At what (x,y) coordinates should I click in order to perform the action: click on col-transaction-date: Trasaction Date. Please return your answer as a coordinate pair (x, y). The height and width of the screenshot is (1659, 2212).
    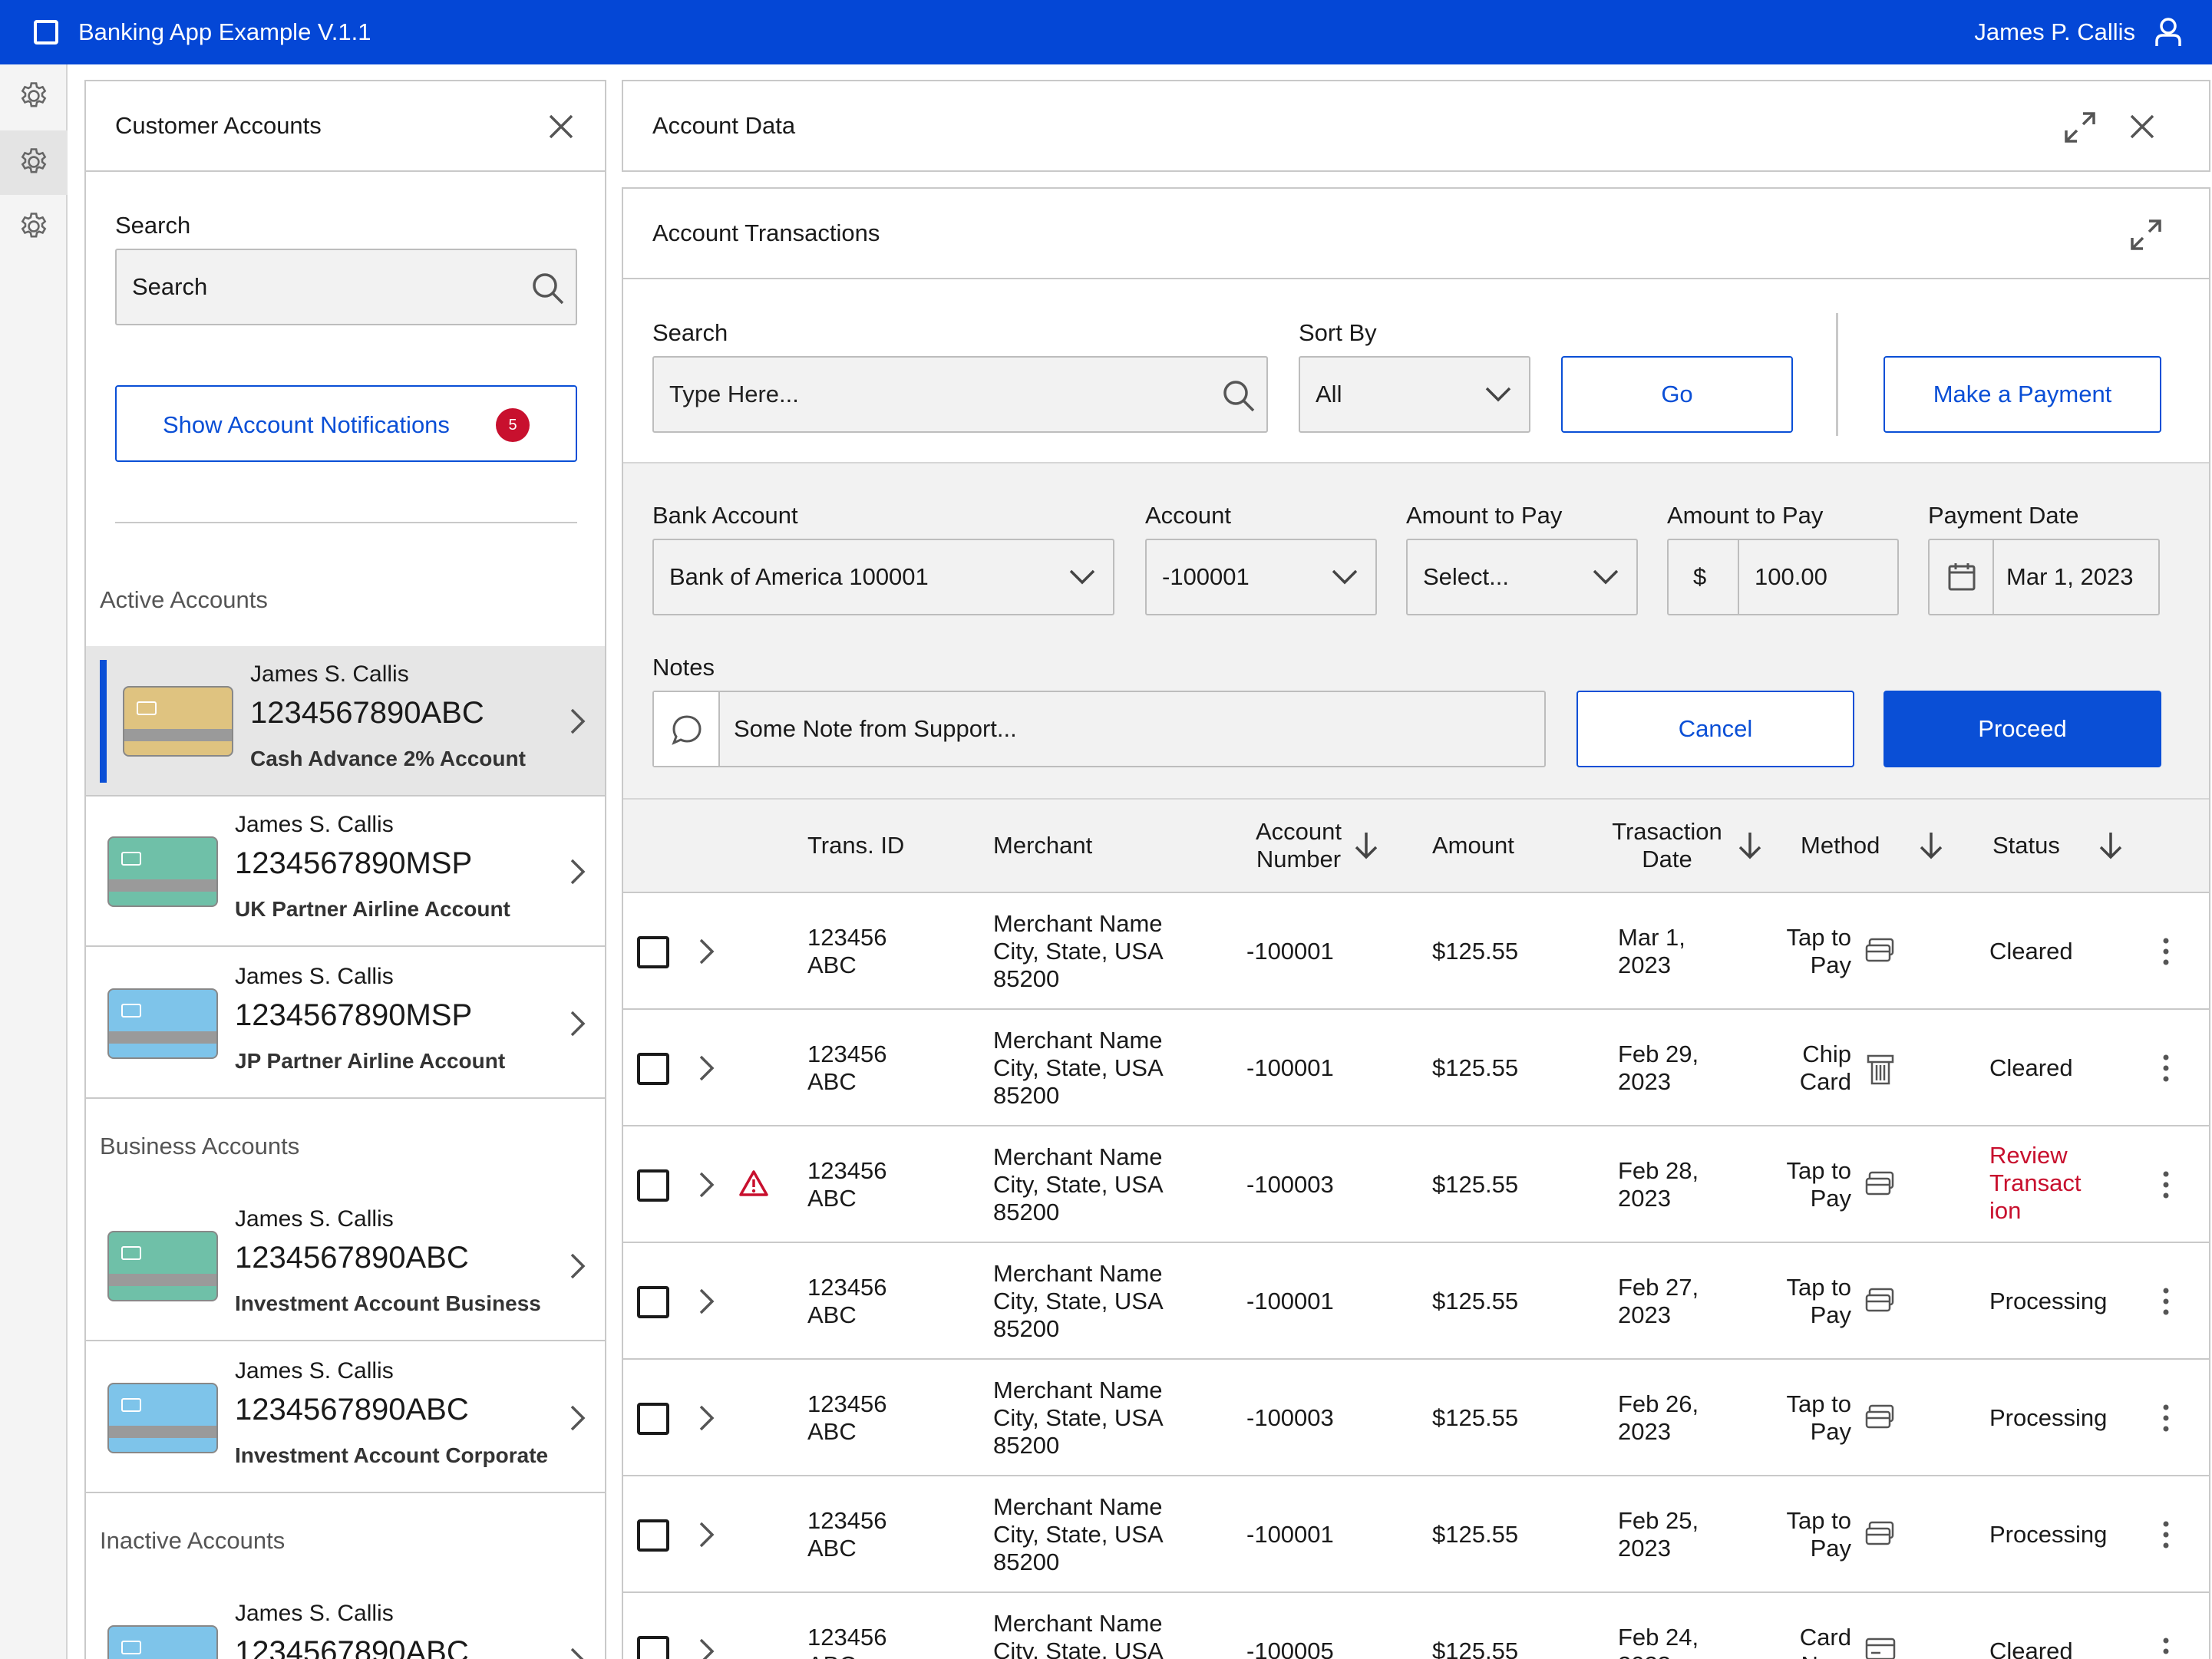
    Looking at the image, I should click on (1667, 845).